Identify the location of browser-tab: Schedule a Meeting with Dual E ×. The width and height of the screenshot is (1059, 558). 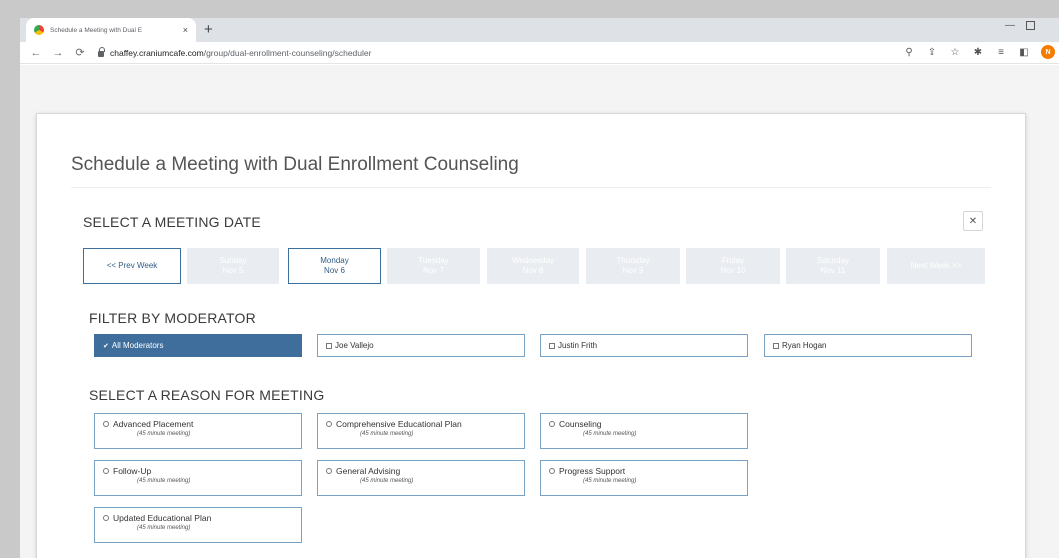
(111, 30).